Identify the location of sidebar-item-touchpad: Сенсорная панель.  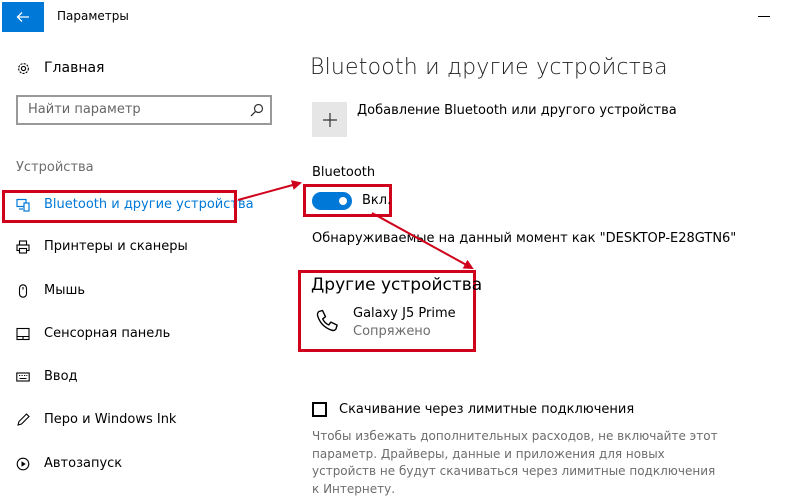
(93, 333).